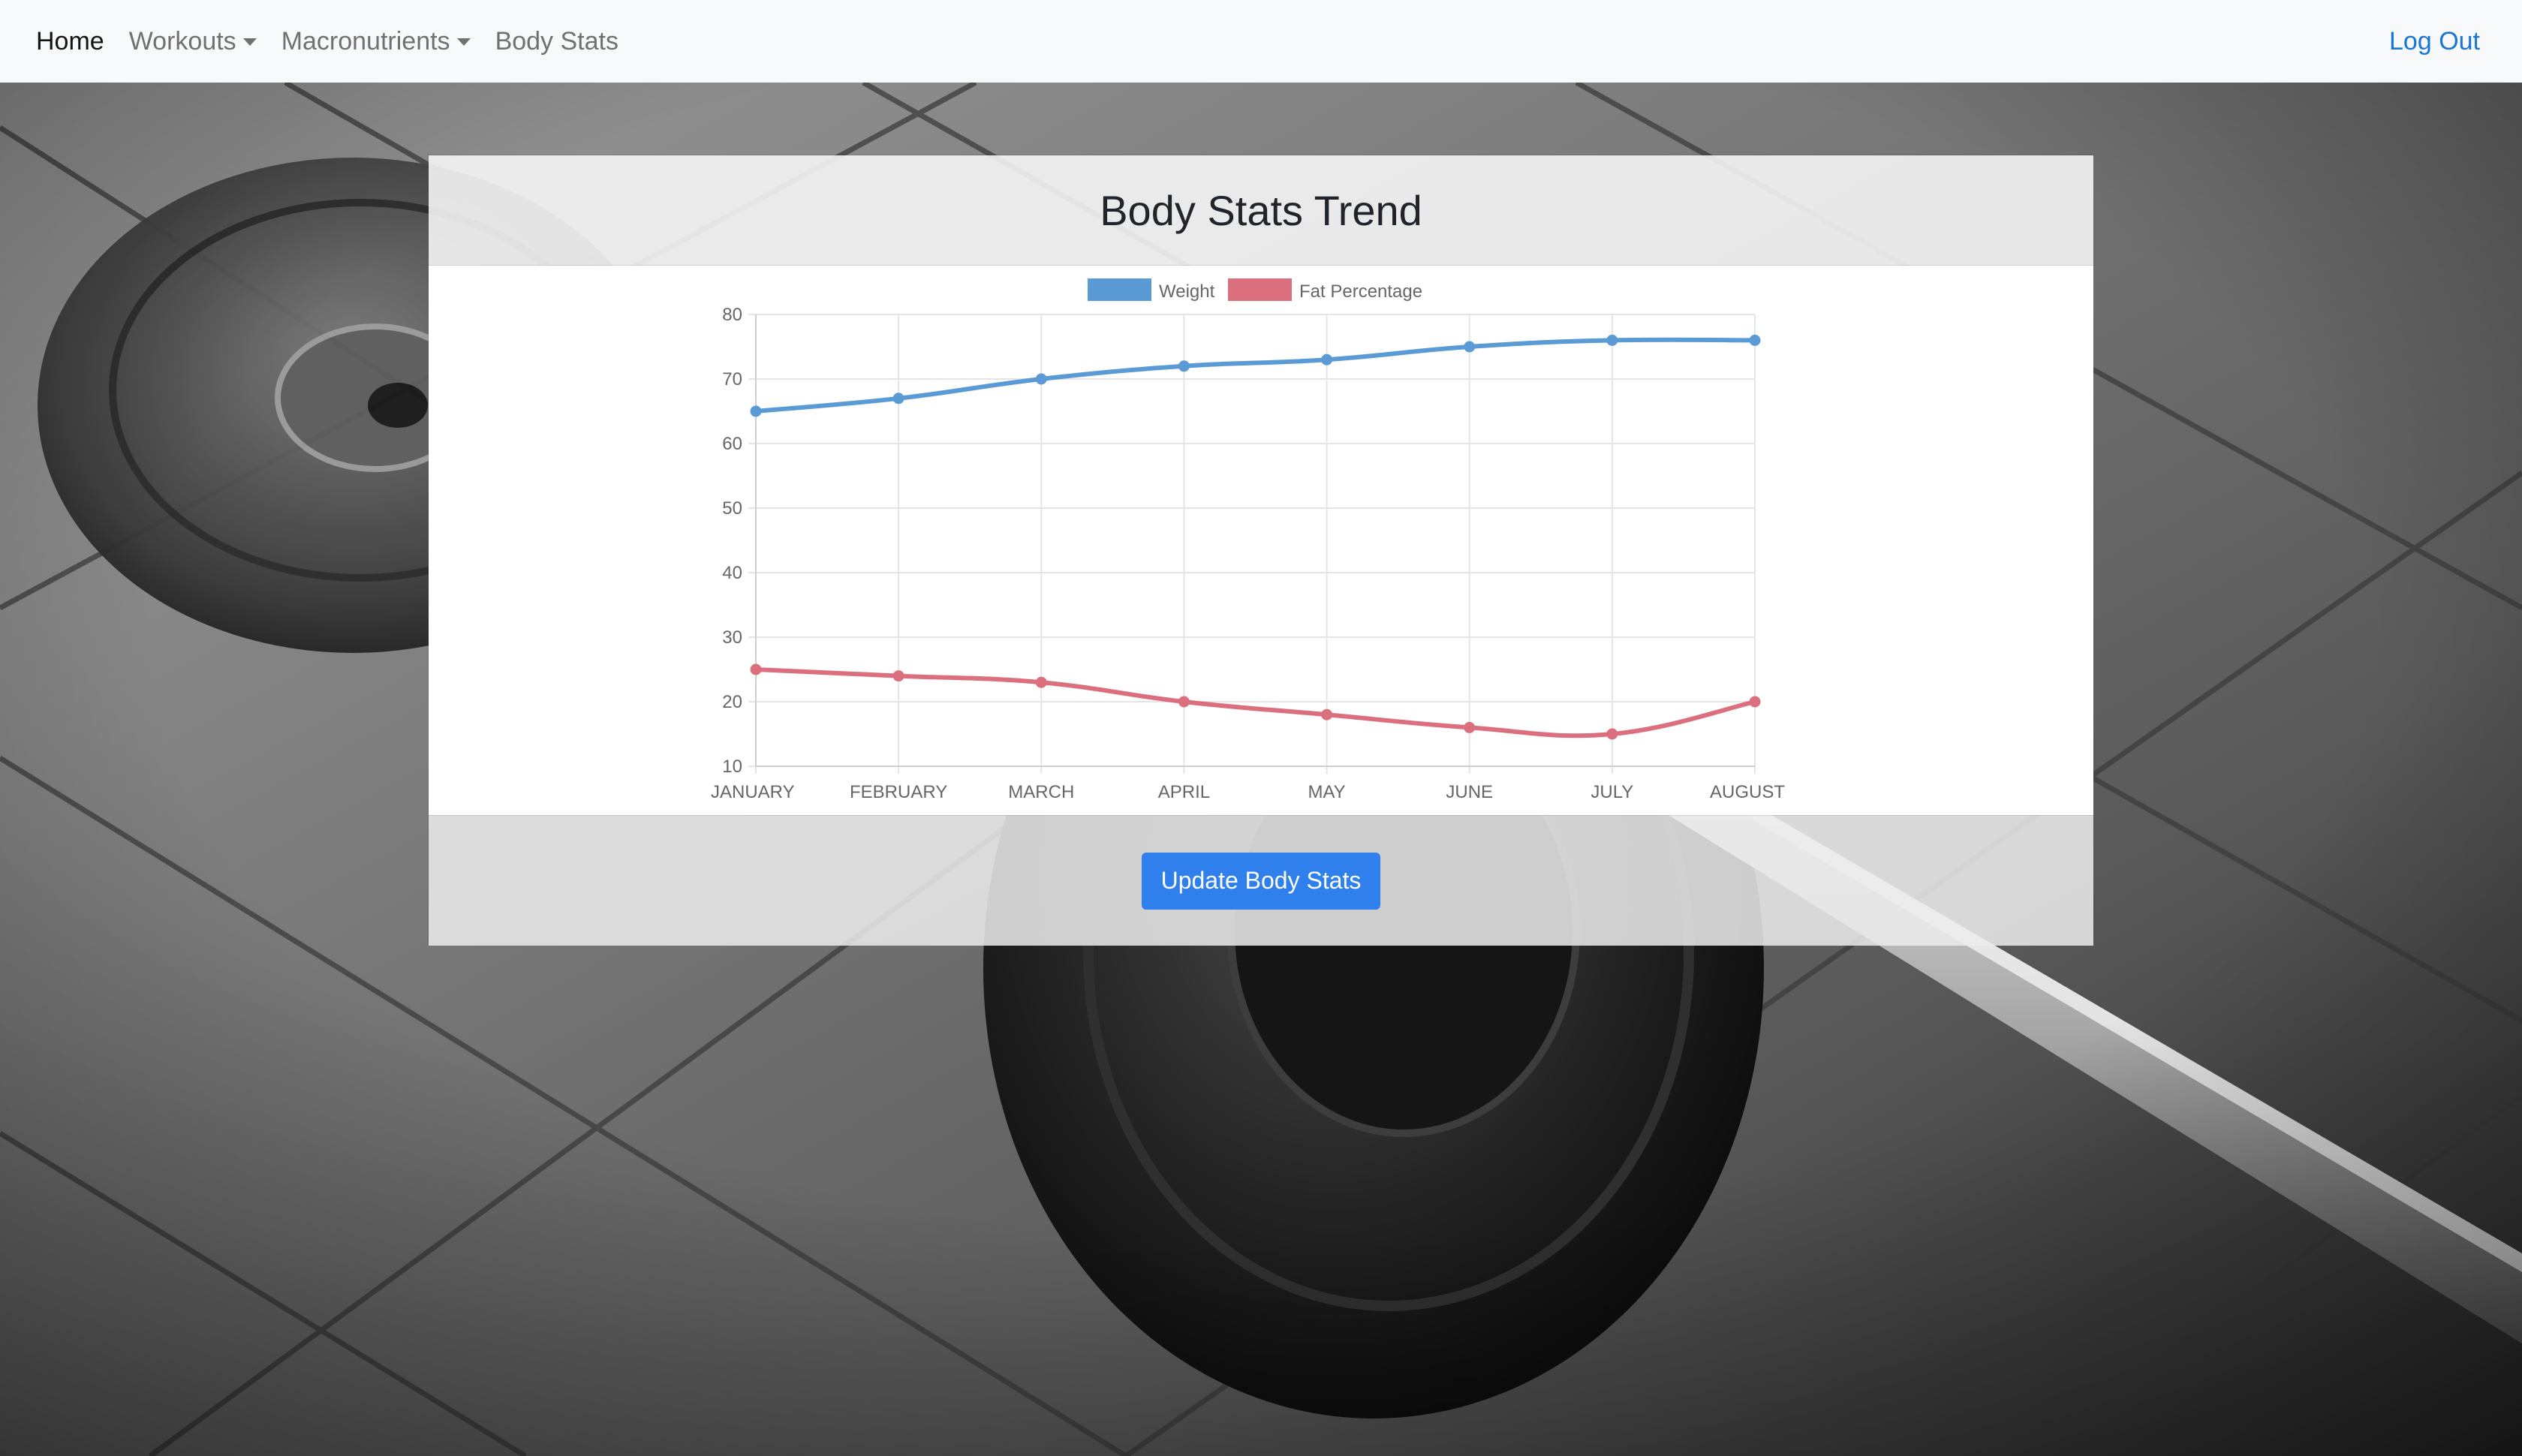 The image size is (2522, 1456). Describe the element at coordinates (1041, 792) in the screenshot. I see `x-tick-label: MARCH` at that location.